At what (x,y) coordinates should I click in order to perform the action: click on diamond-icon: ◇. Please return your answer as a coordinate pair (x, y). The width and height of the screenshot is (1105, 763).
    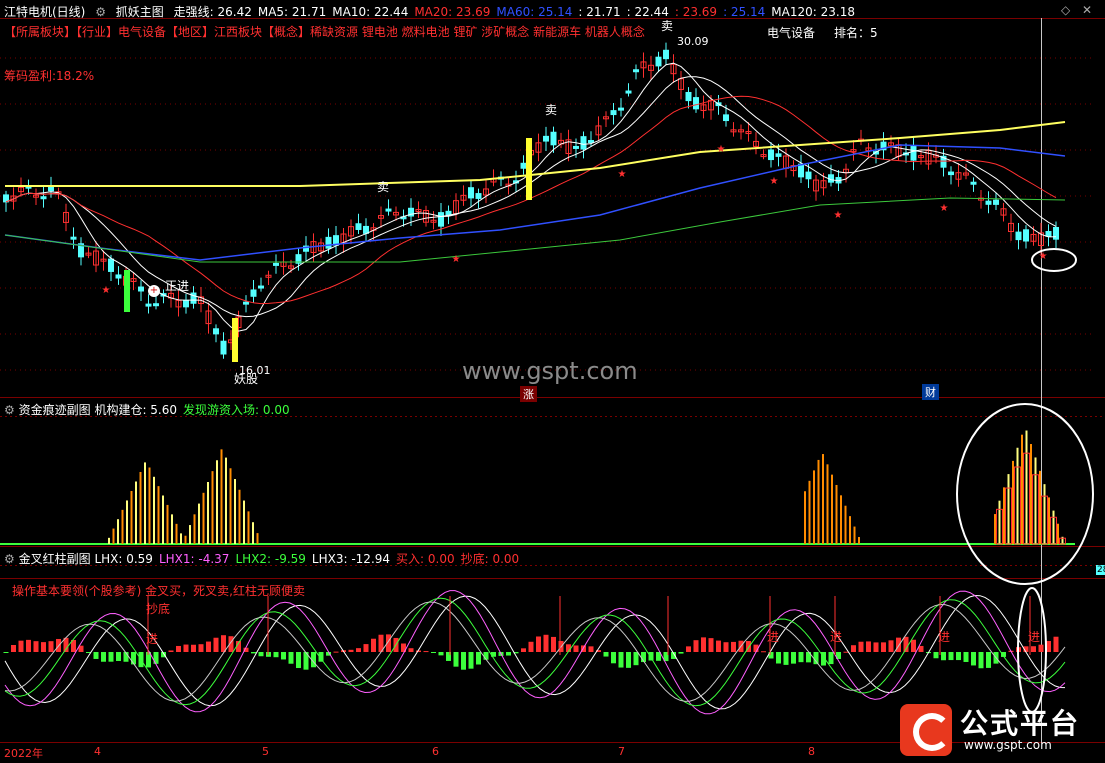
    Looking at the image, I should click on (1065, 10).